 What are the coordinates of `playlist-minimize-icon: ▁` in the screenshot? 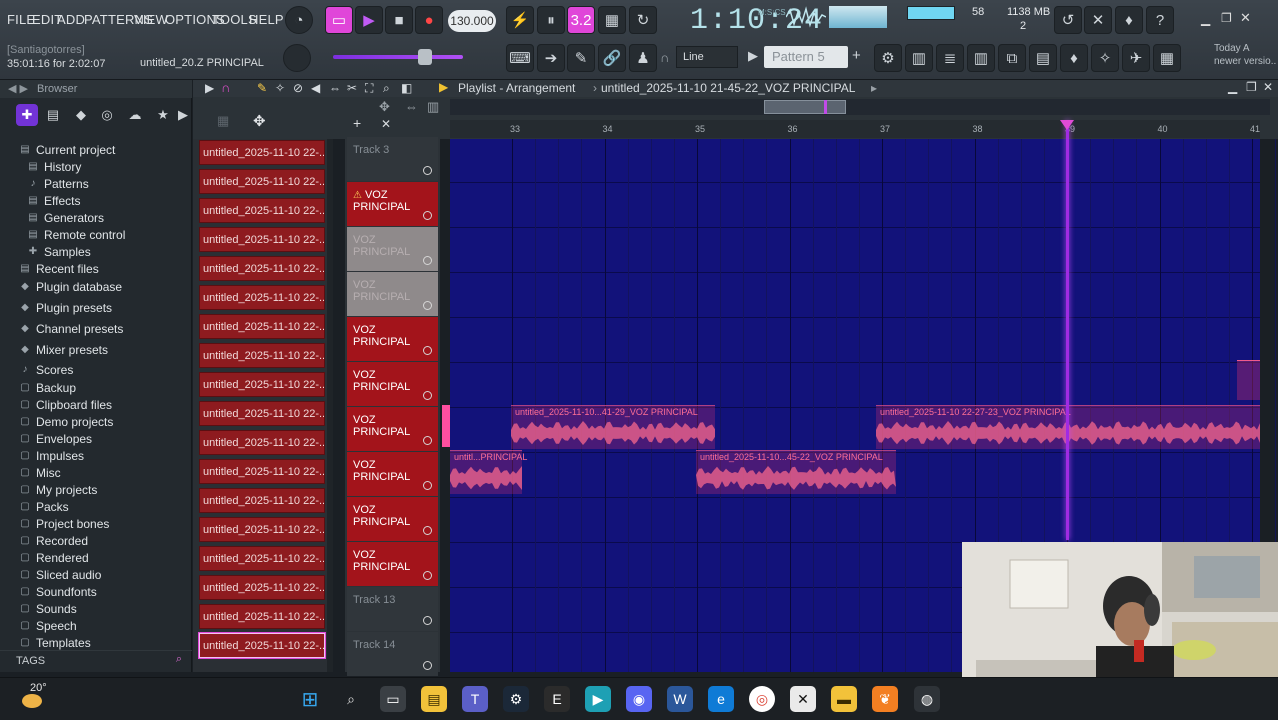 It's located at (1232, 87).